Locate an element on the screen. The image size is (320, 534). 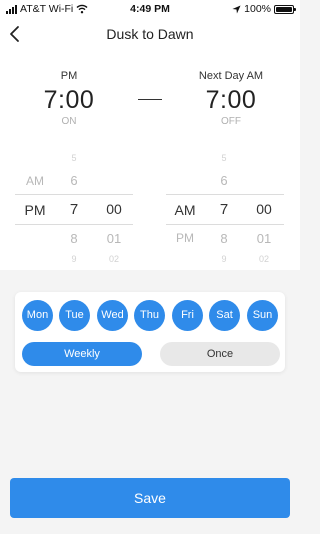
end-hour-below: 8 is located at coordinates (224, 238).